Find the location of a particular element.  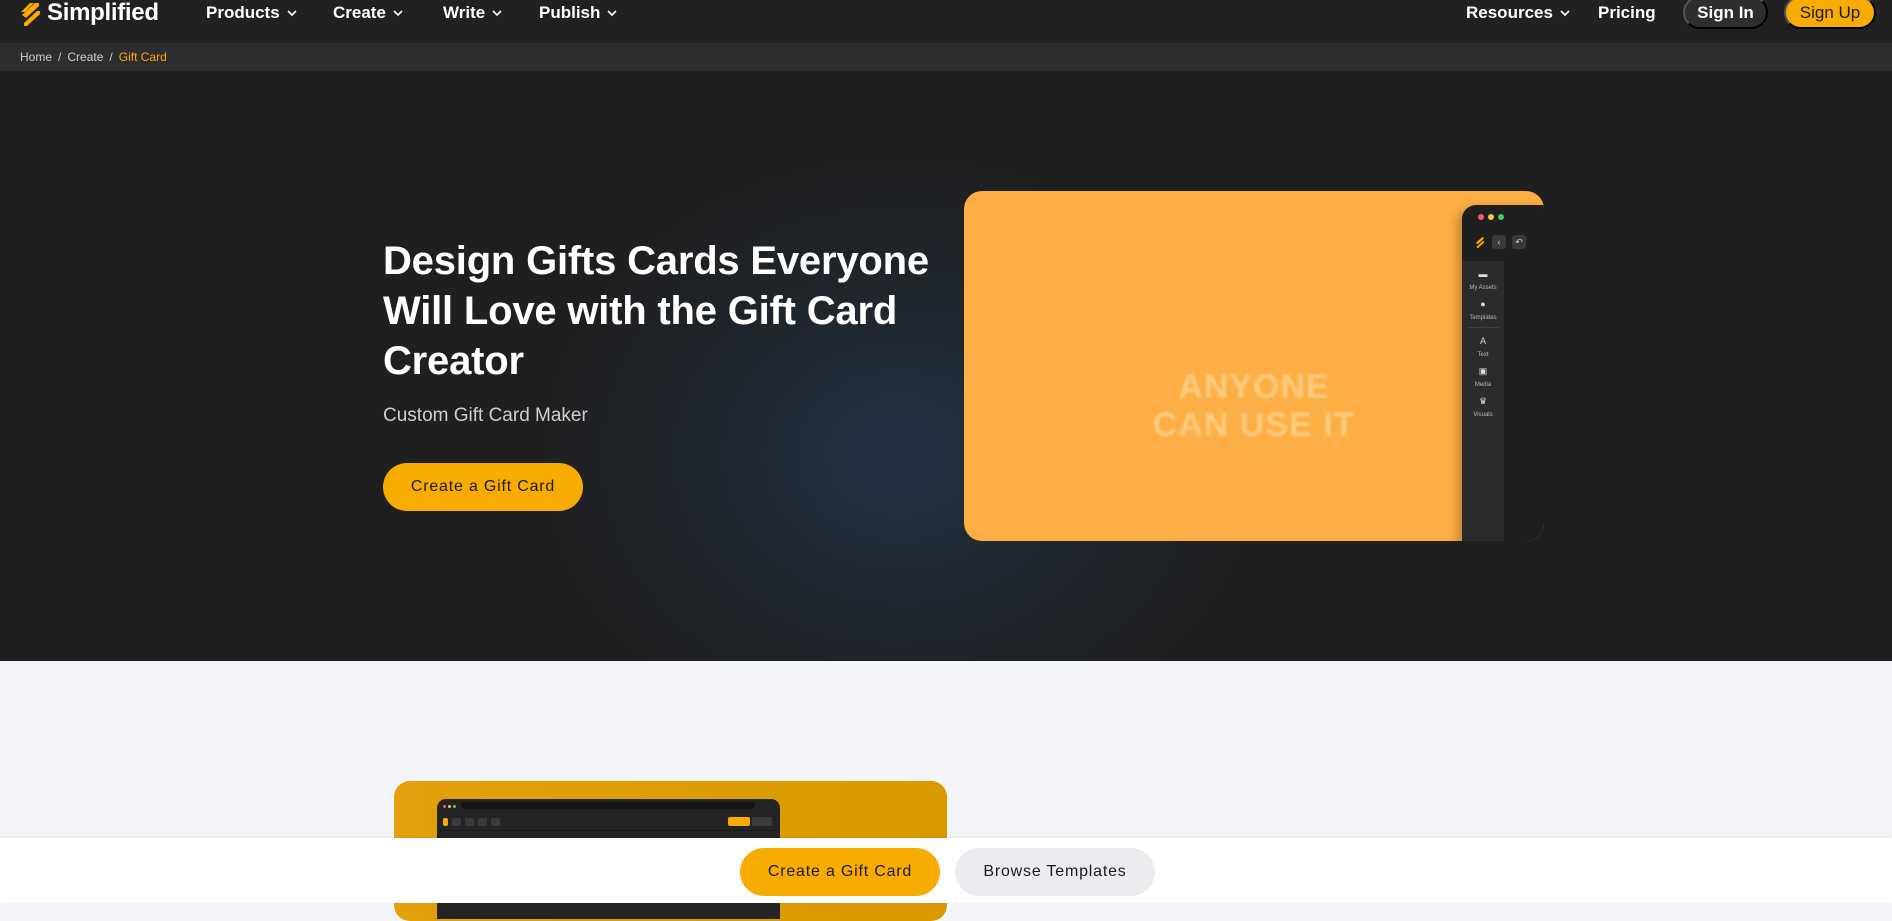

sidebar-item-text: A Text is located at coordinates (1483, 347).